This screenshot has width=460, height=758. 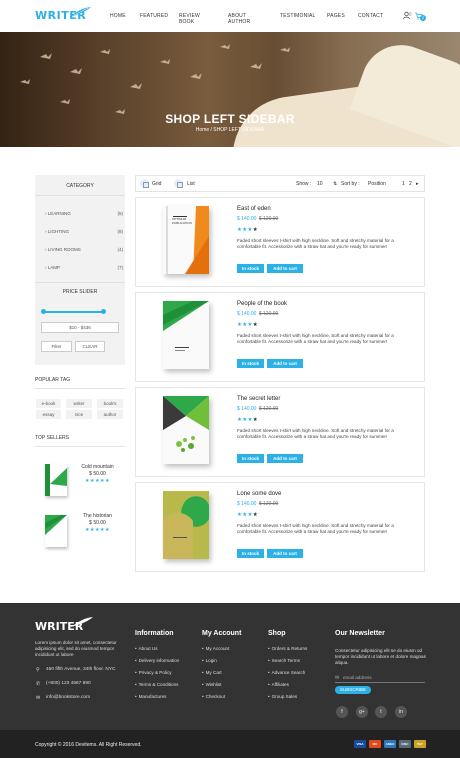 What do you see at coordinates (258, 399) in the screenshot?
I see `product-title: The secret letter` at bounding box center [258, 399].